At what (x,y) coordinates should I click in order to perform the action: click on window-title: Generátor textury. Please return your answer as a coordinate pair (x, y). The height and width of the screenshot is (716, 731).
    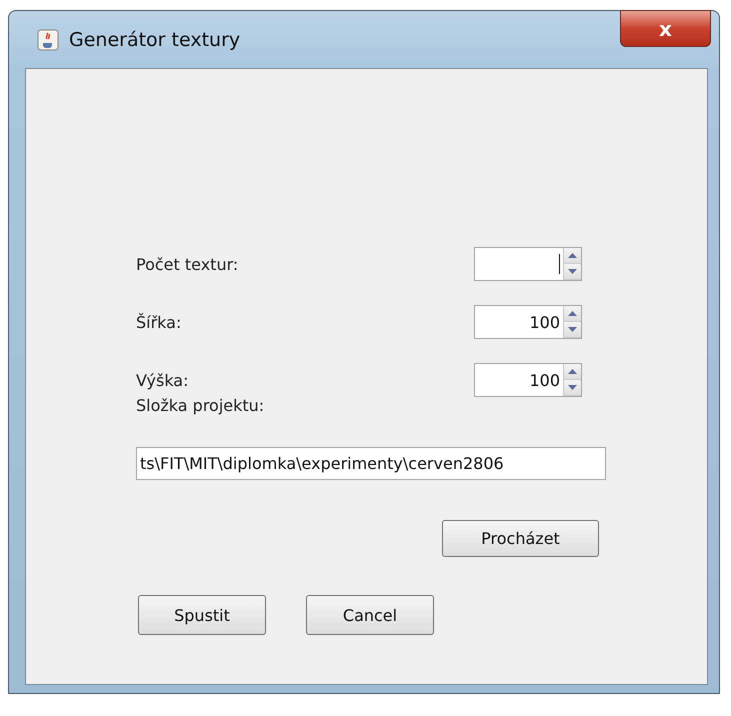
    Looking at the image, I should click on (154, 39).